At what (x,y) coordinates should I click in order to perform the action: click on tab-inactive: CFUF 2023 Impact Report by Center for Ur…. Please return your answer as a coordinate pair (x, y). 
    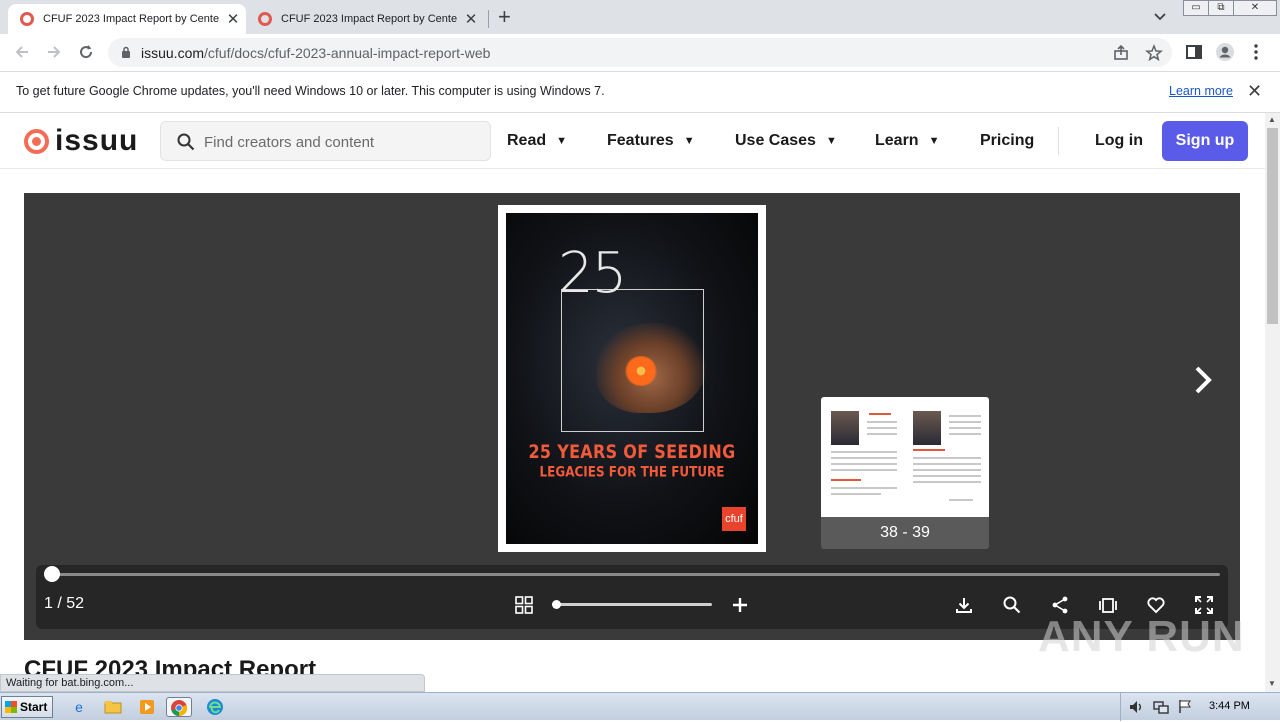
    Looking at the image, I should click on (366, 19).